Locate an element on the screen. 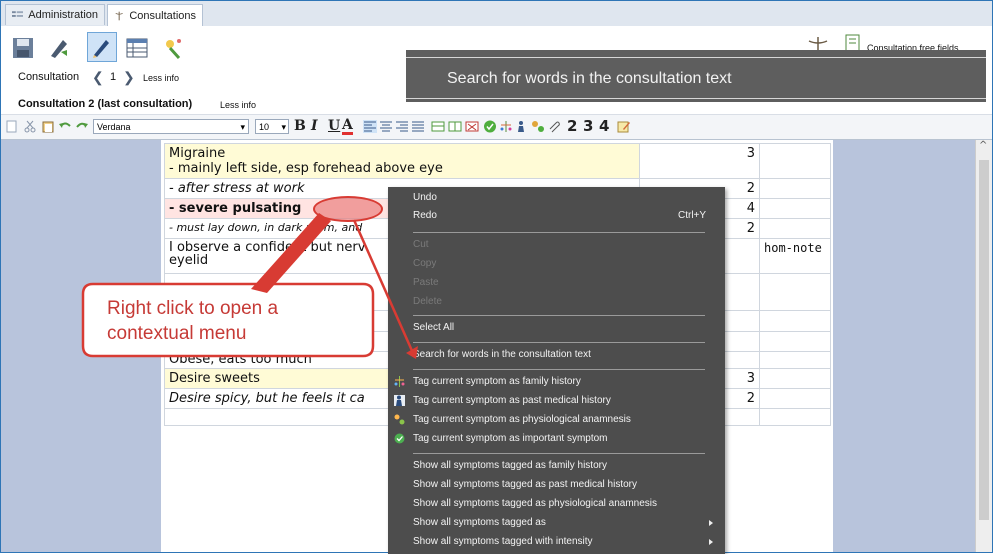 Image resolution: width=993 pixels, height=554 pixels. insert-row-icon is located at coordinates (438, 126).